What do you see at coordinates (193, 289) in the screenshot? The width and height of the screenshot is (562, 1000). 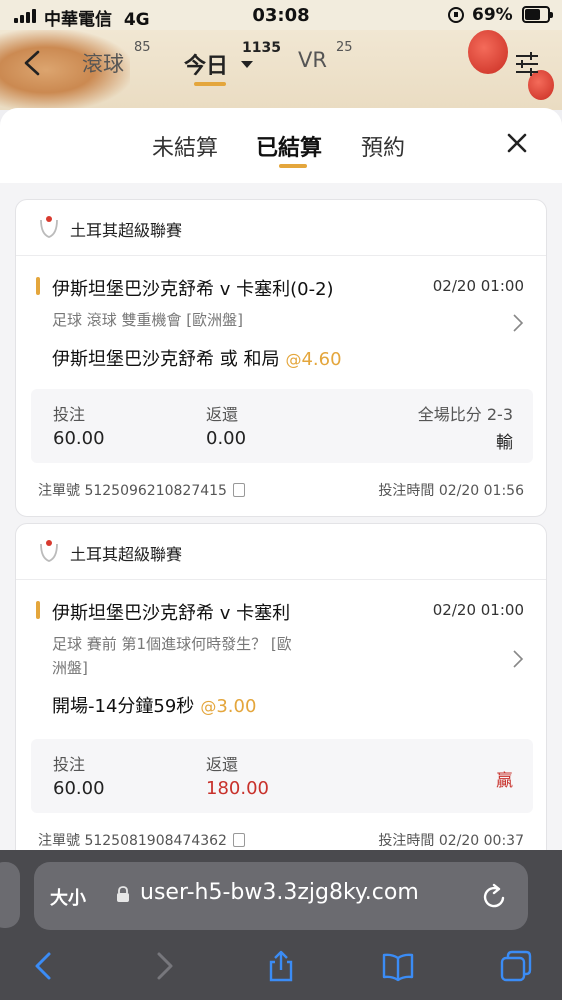 I see `match-title: 伊斯坦堡巴沙克舒希 v 卡塞利(0-2)` at bounding box center [193, 289].